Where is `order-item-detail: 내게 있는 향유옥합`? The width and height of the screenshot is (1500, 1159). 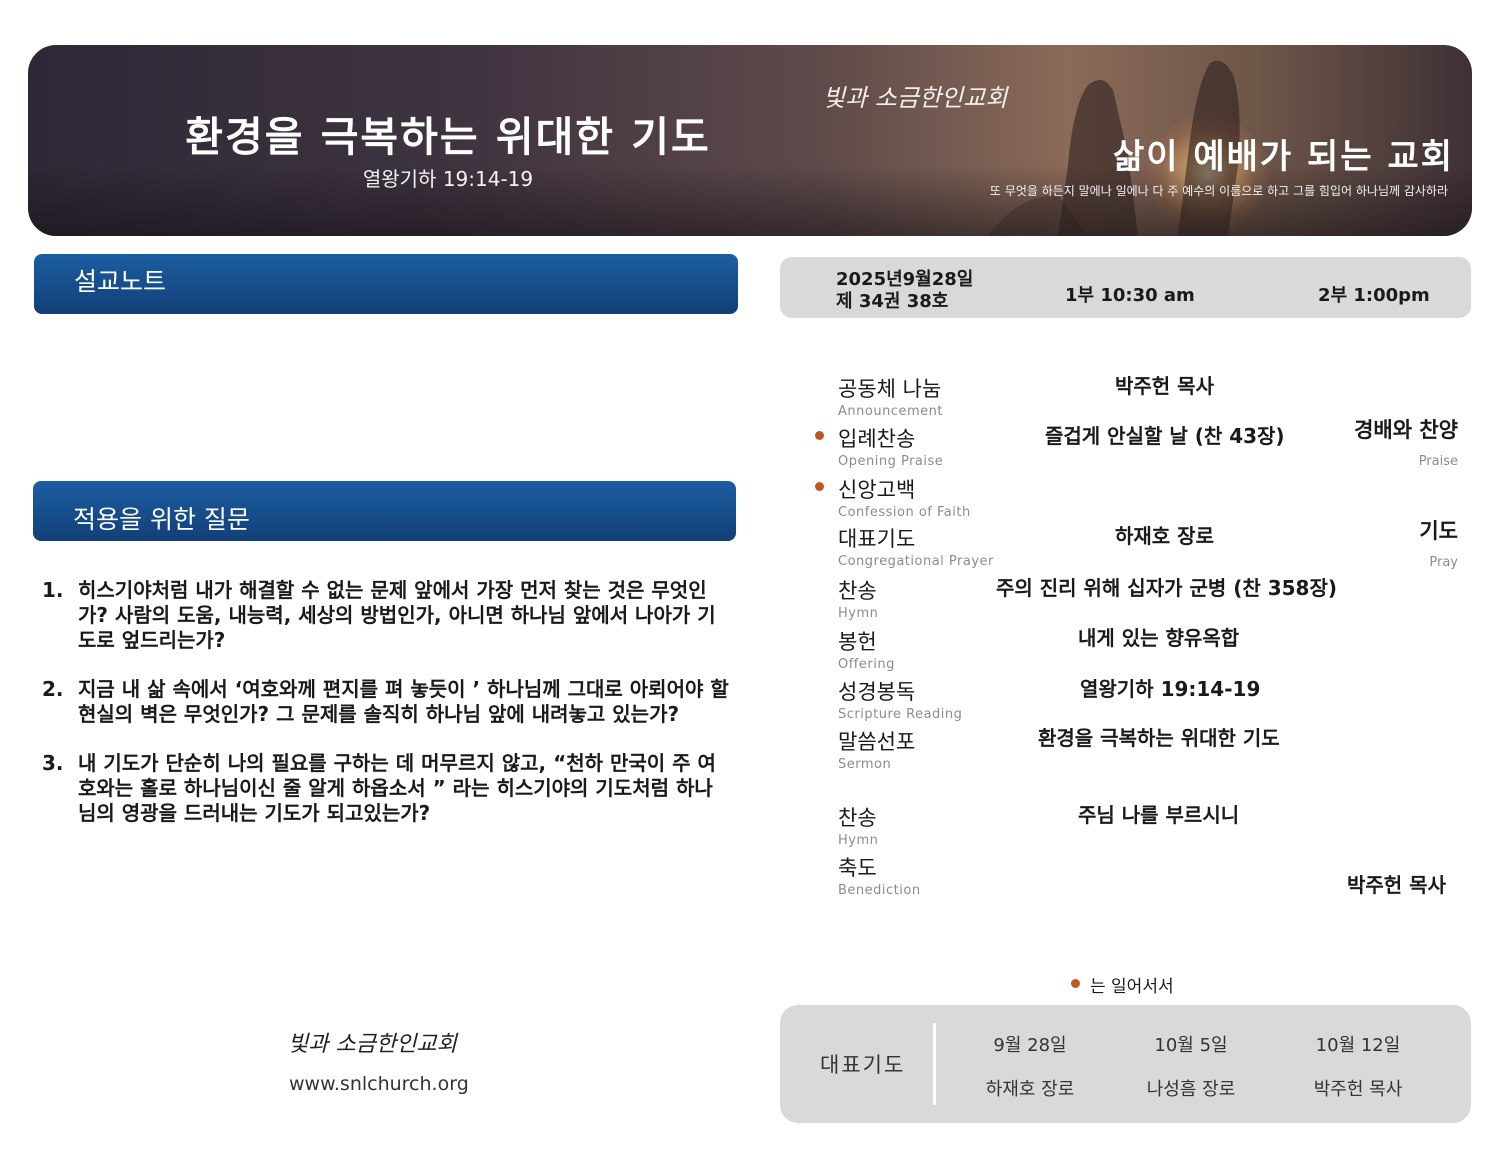
order-item-detail: 내게 있는 향유옥합 is located at coordinates (1159, 638).